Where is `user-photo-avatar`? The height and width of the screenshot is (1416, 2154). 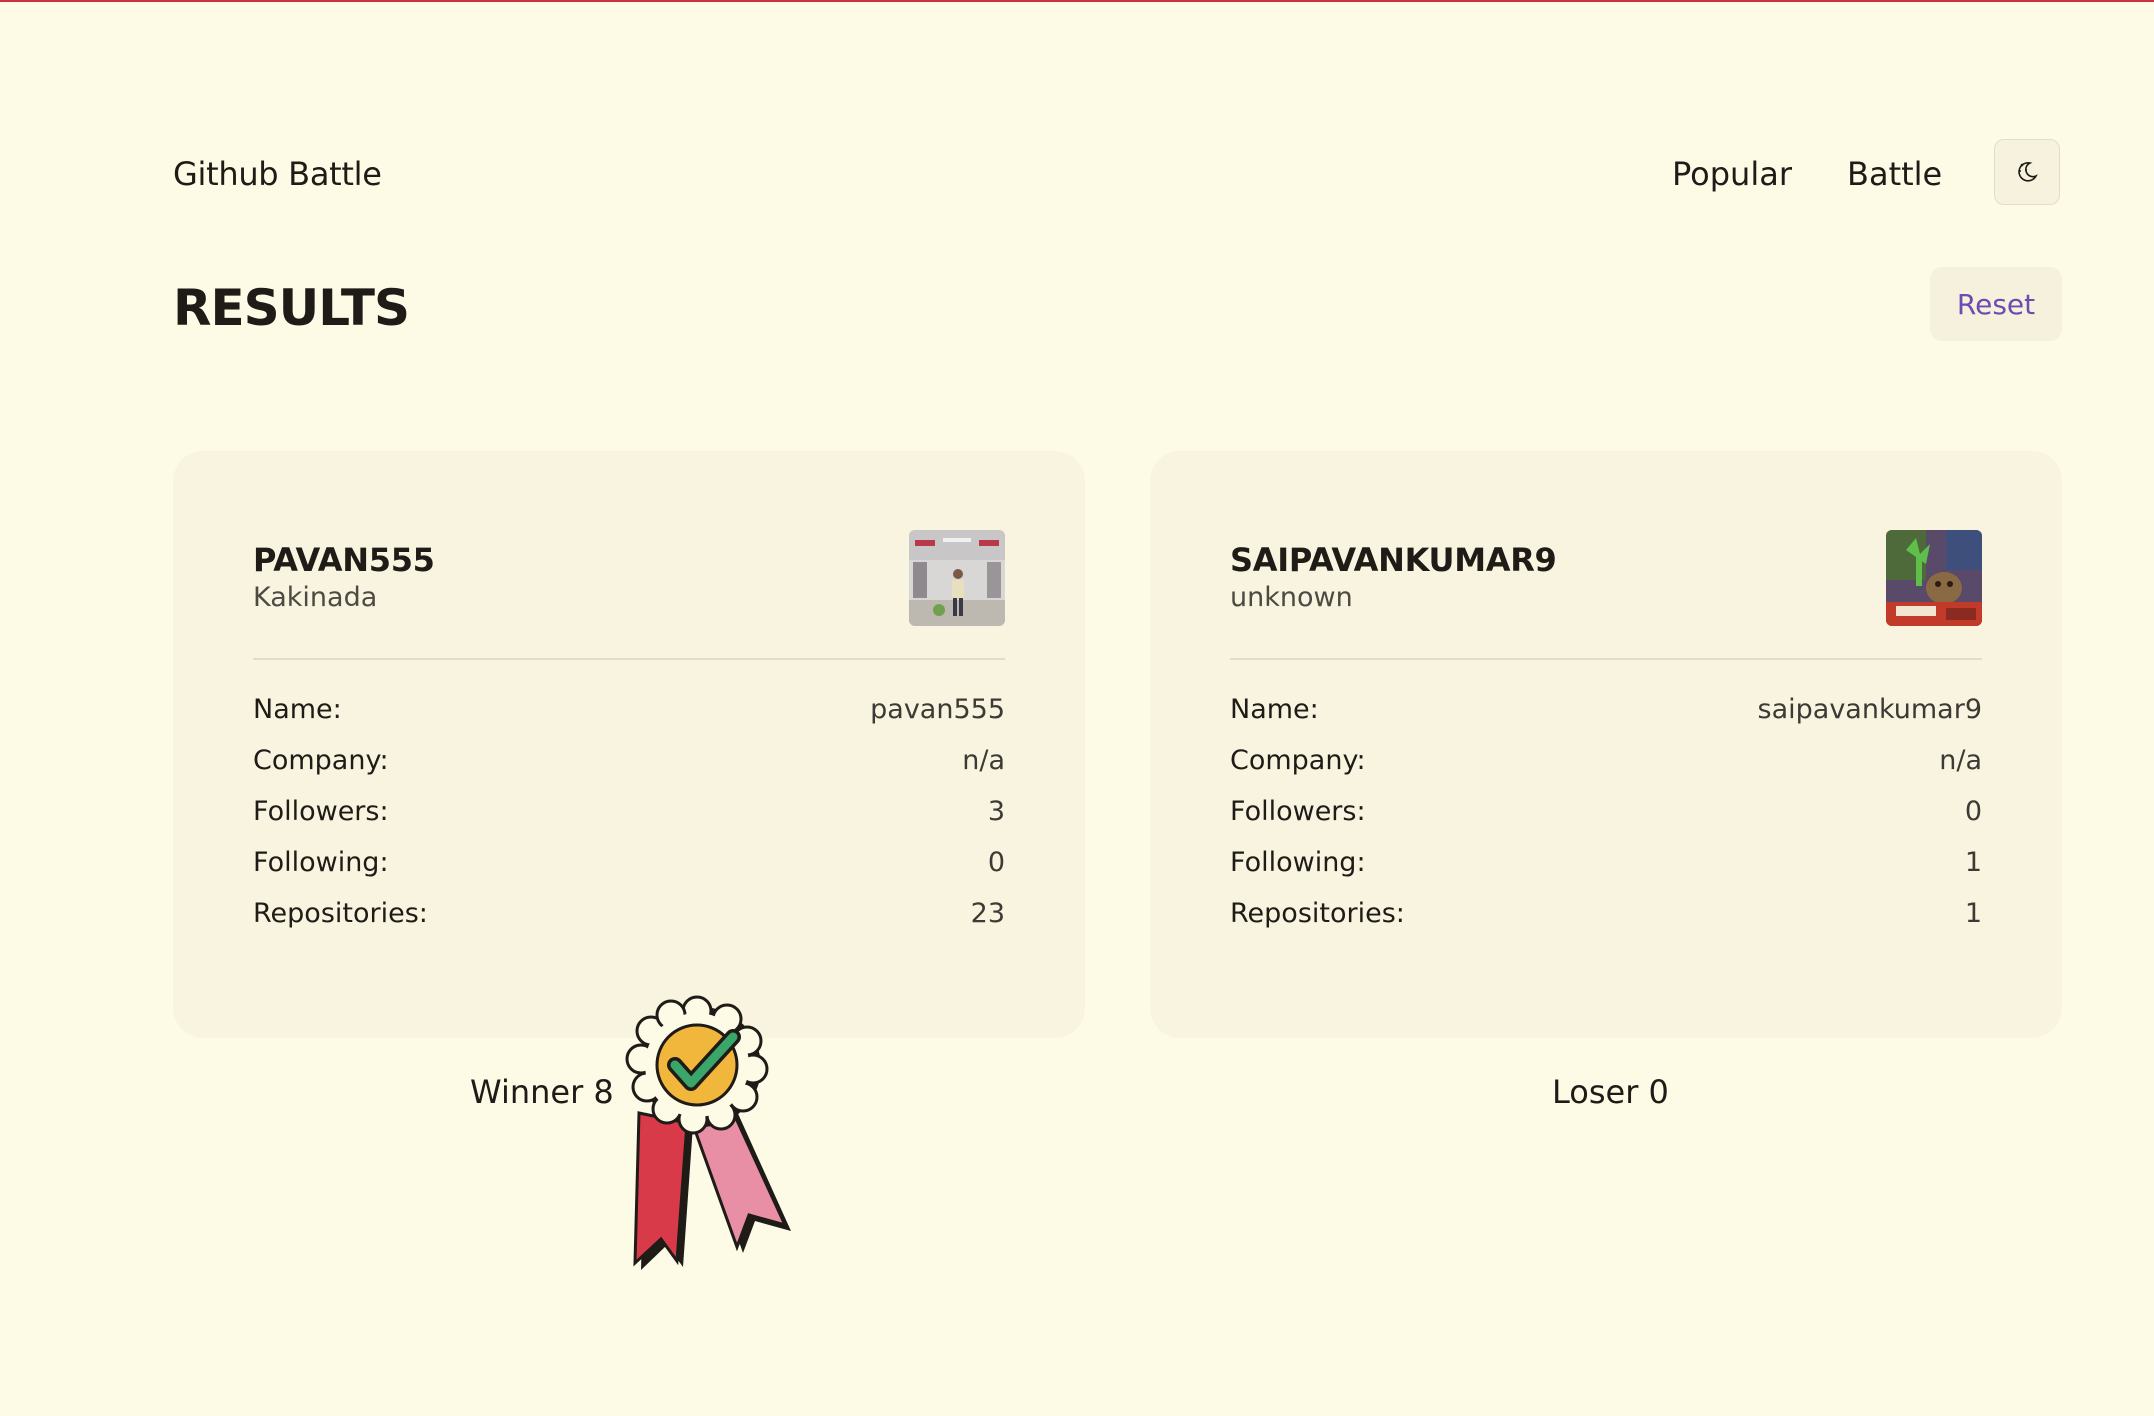
user-photo-avatar is located at coordinates (957, 578).